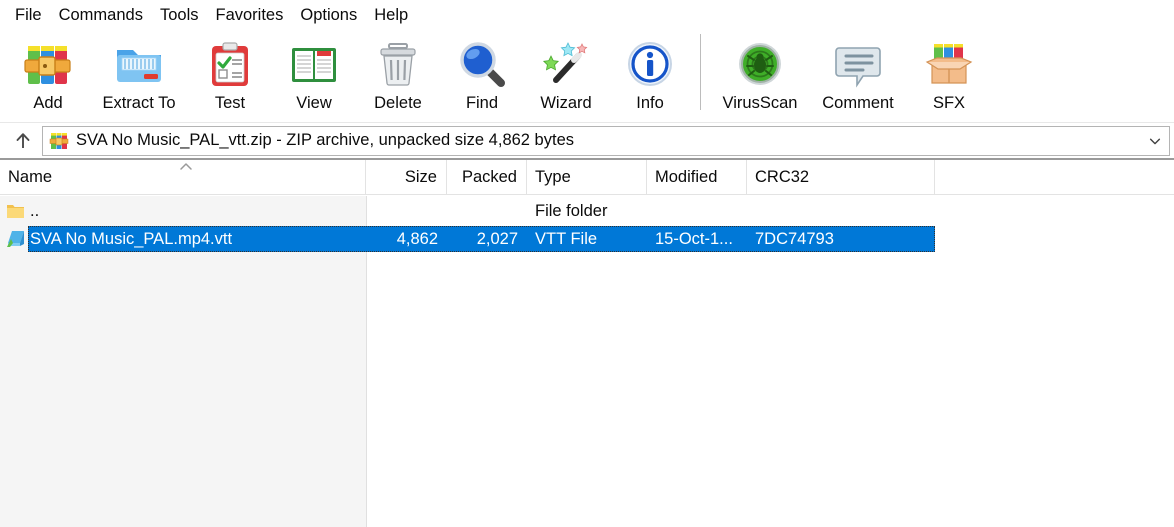 The height and width of the screenshot is (527, 1174). Describe the element at coordinates (230, 103) in the screenshot. I see `toolbar-test-label: Test` at that location.